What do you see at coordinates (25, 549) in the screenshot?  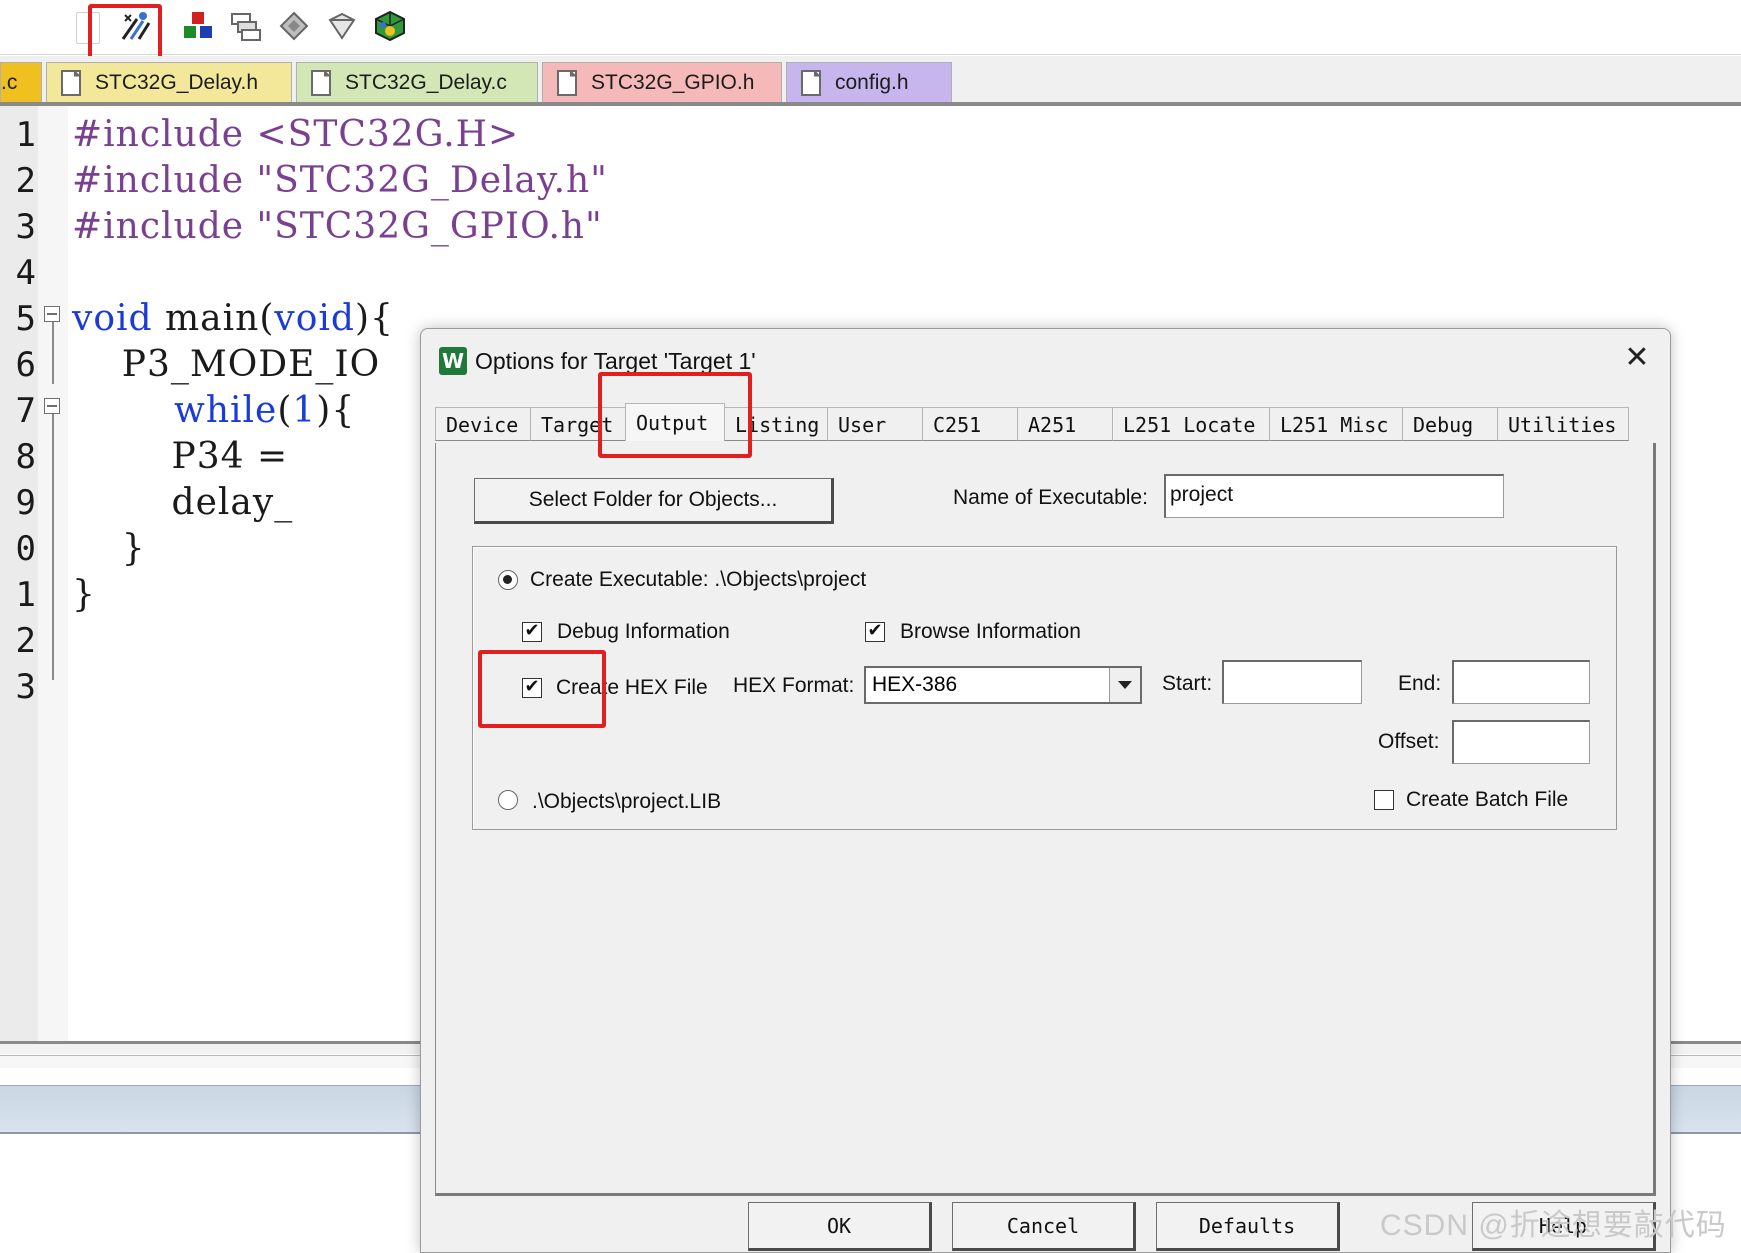 I see `line-number: 0` at bounding box center [25, 549].